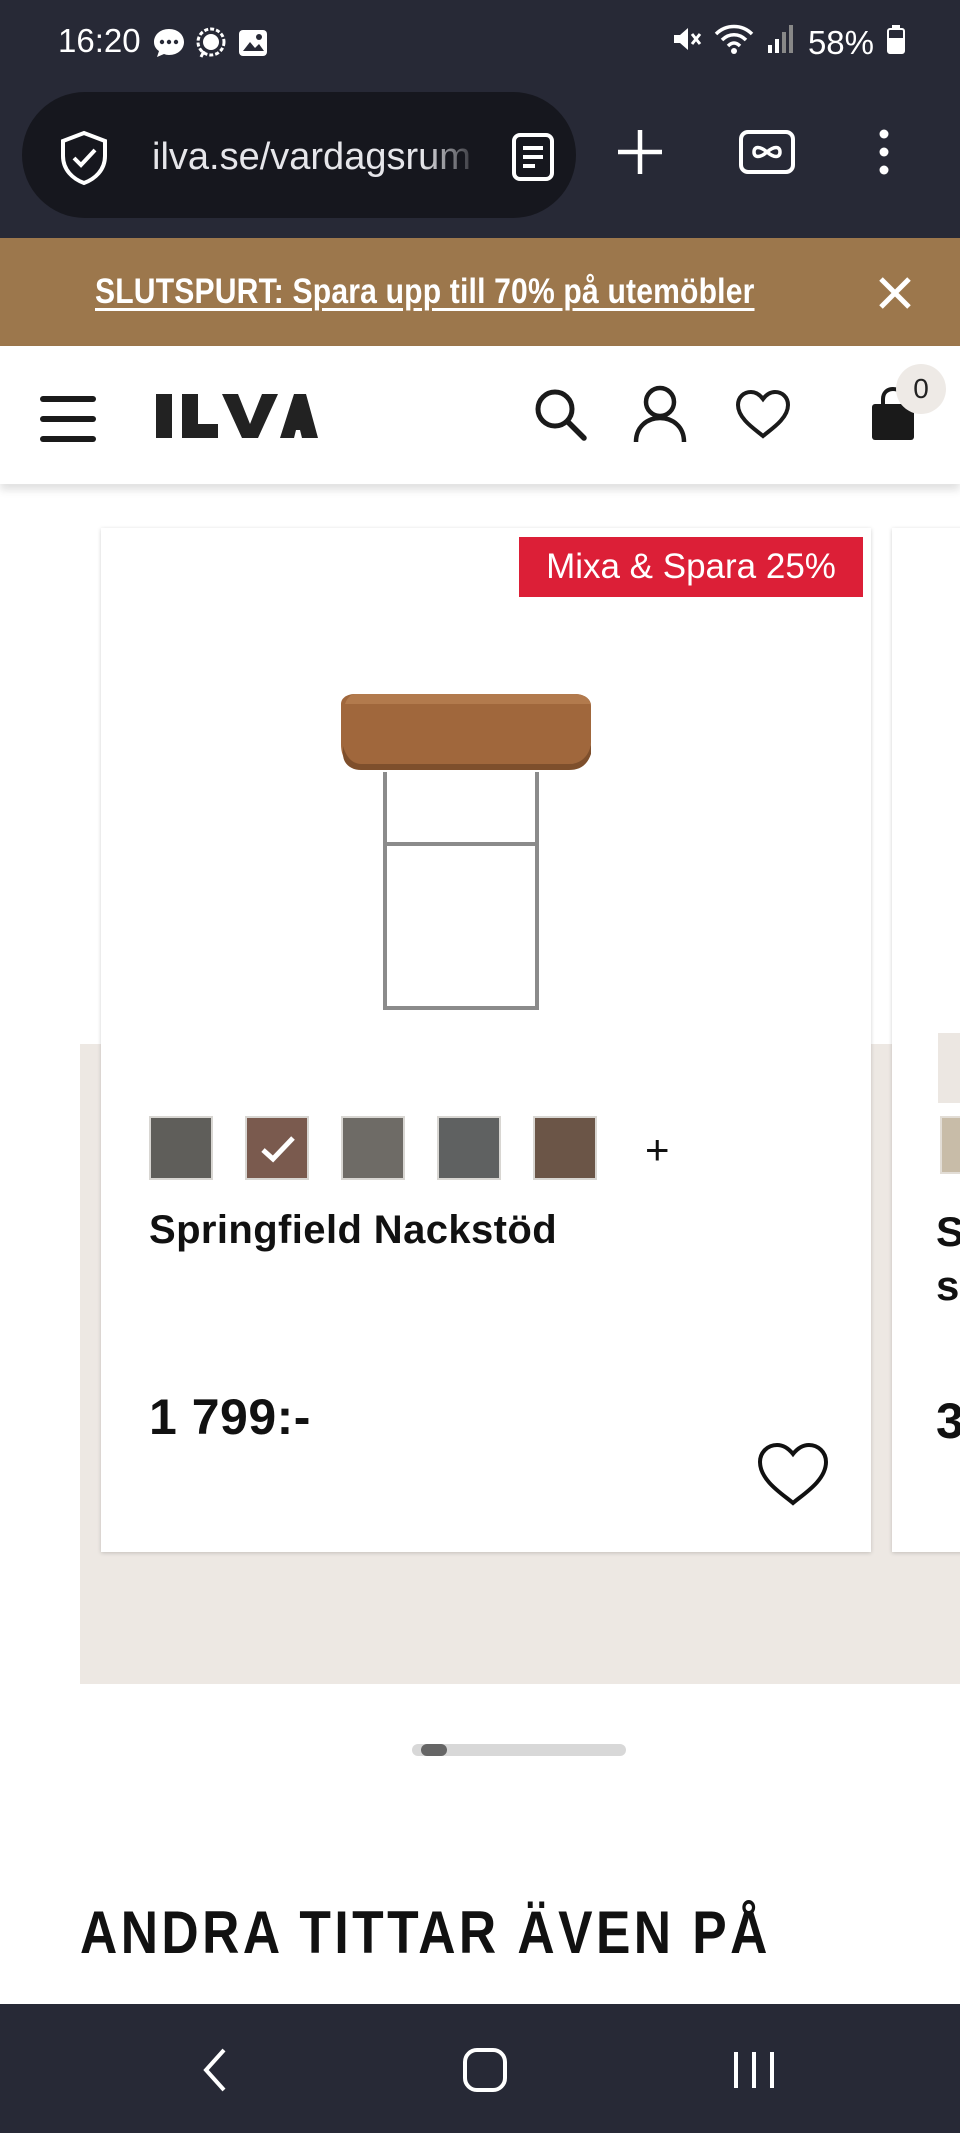 The width and height of the screenshot is (960, 2133). What do you see at coordinates (299, 155) in the screenshot?
I see `address-bar: ilva.se/vardagsrum` at bounding box center [299, 155].